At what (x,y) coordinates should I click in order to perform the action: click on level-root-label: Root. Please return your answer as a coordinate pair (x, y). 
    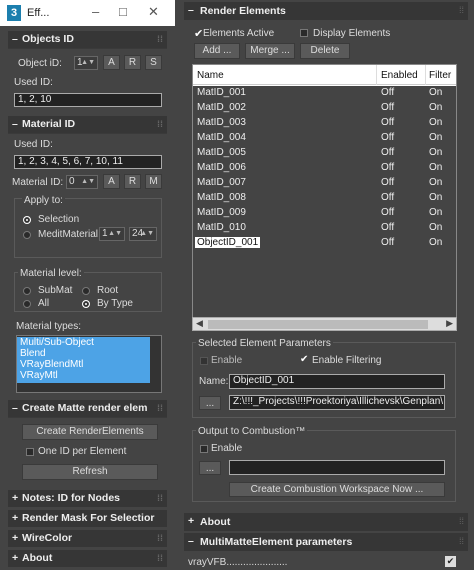
    Looking at the image, I should click on (108, 290).